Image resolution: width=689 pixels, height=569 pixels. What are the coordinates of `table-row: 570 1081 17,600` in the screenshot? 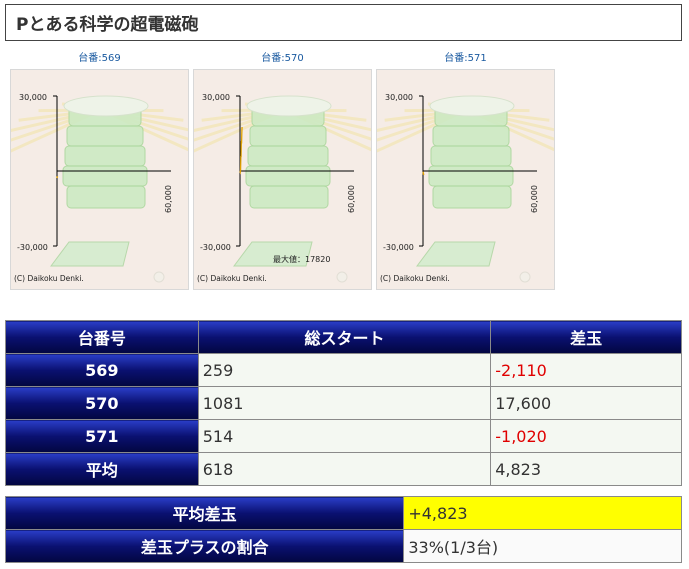 It's located at (343, 403).